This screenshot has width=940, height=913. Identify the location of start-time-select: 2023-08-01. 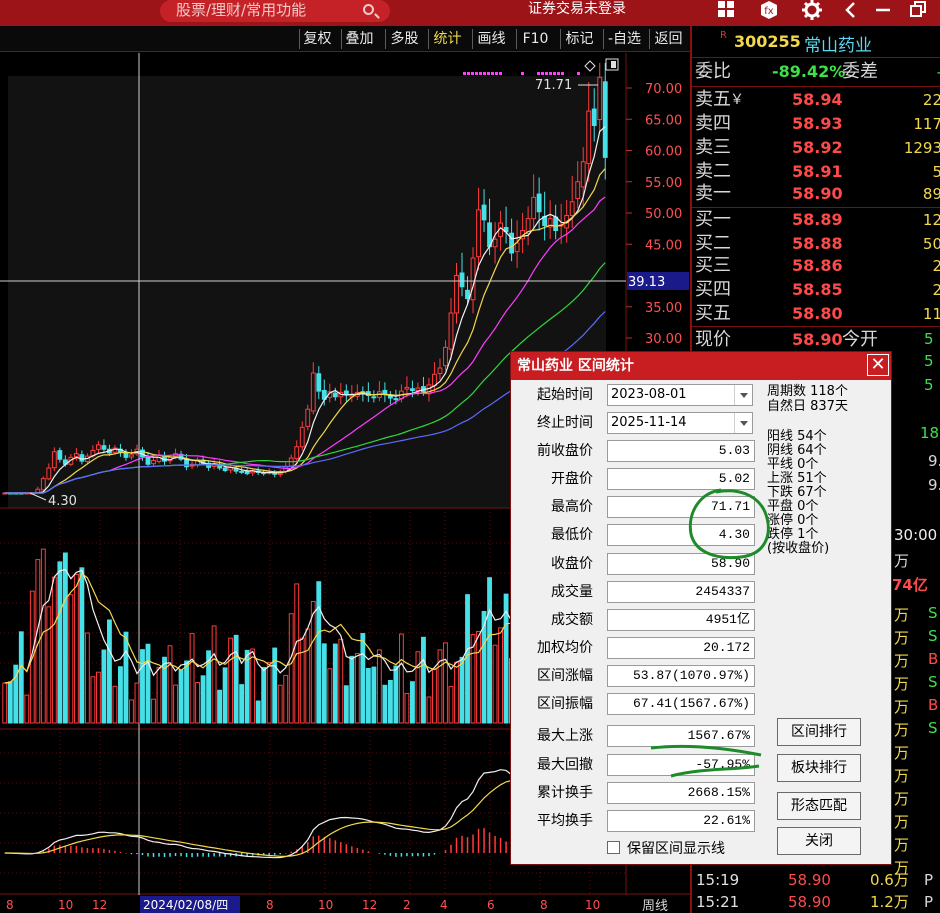
(680, 395).